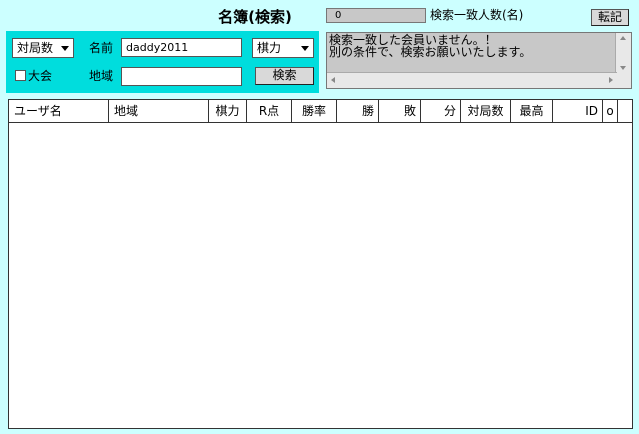 Image resolution: width=639 pixels, height=434 pixels. I want to click on tournament-checkbox, so click(20, 75).